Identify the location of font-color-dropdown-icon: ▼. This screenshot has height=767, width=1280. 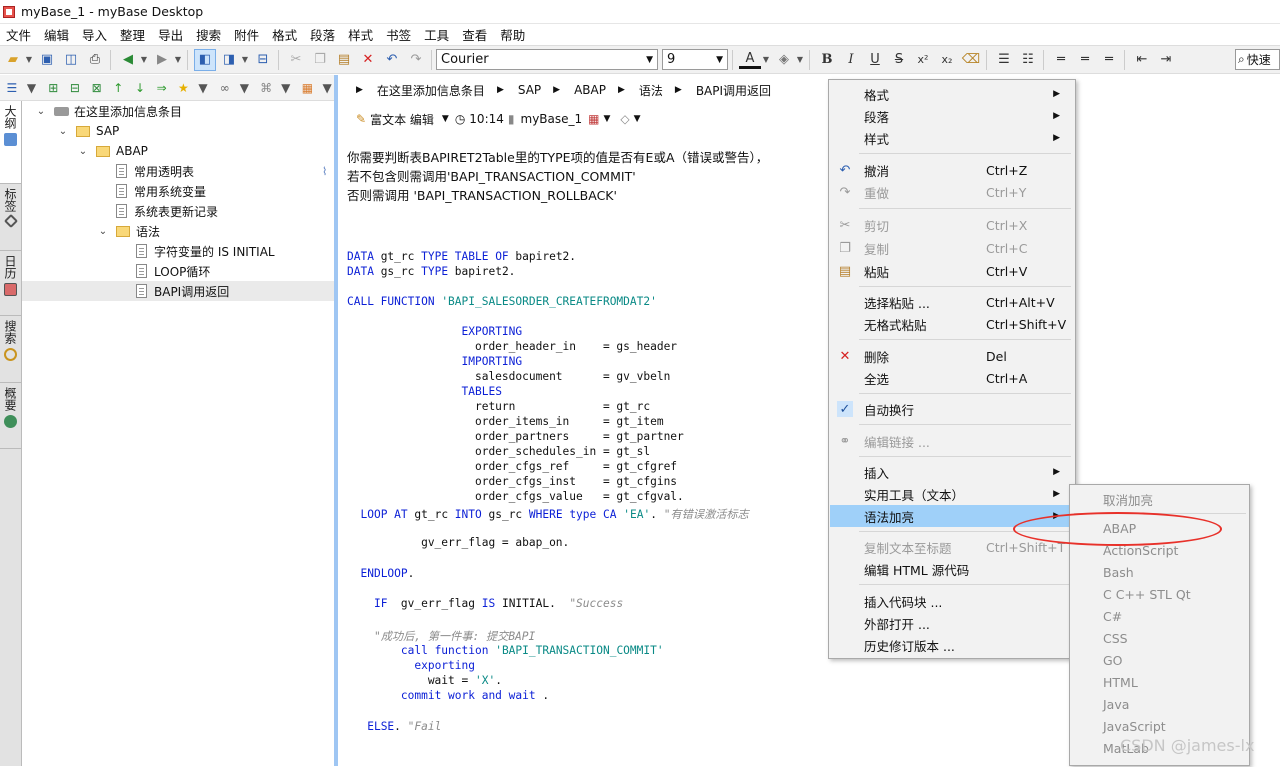
(766, 60).